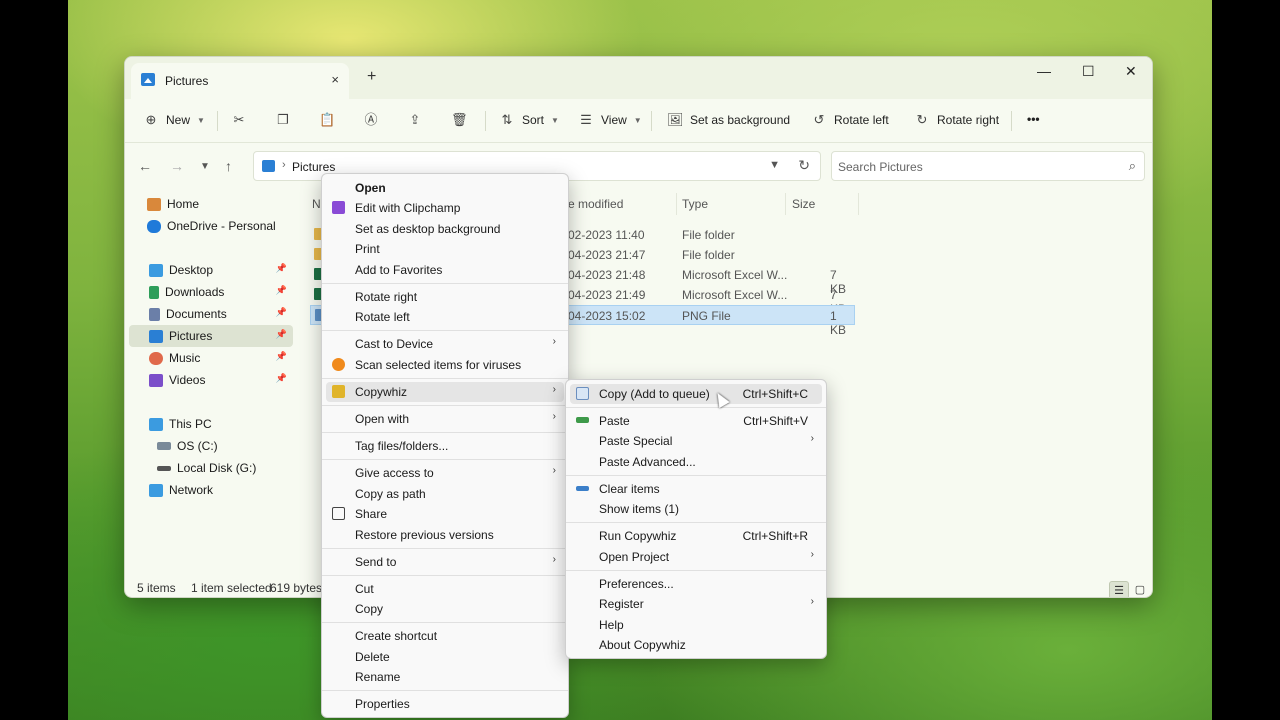 Image resolution: width=1280 pixels, height=720 pixels. Describe the element at coordinates (445, 677) in the screenshot. I see `menu-item-rename: Rename` at that location.